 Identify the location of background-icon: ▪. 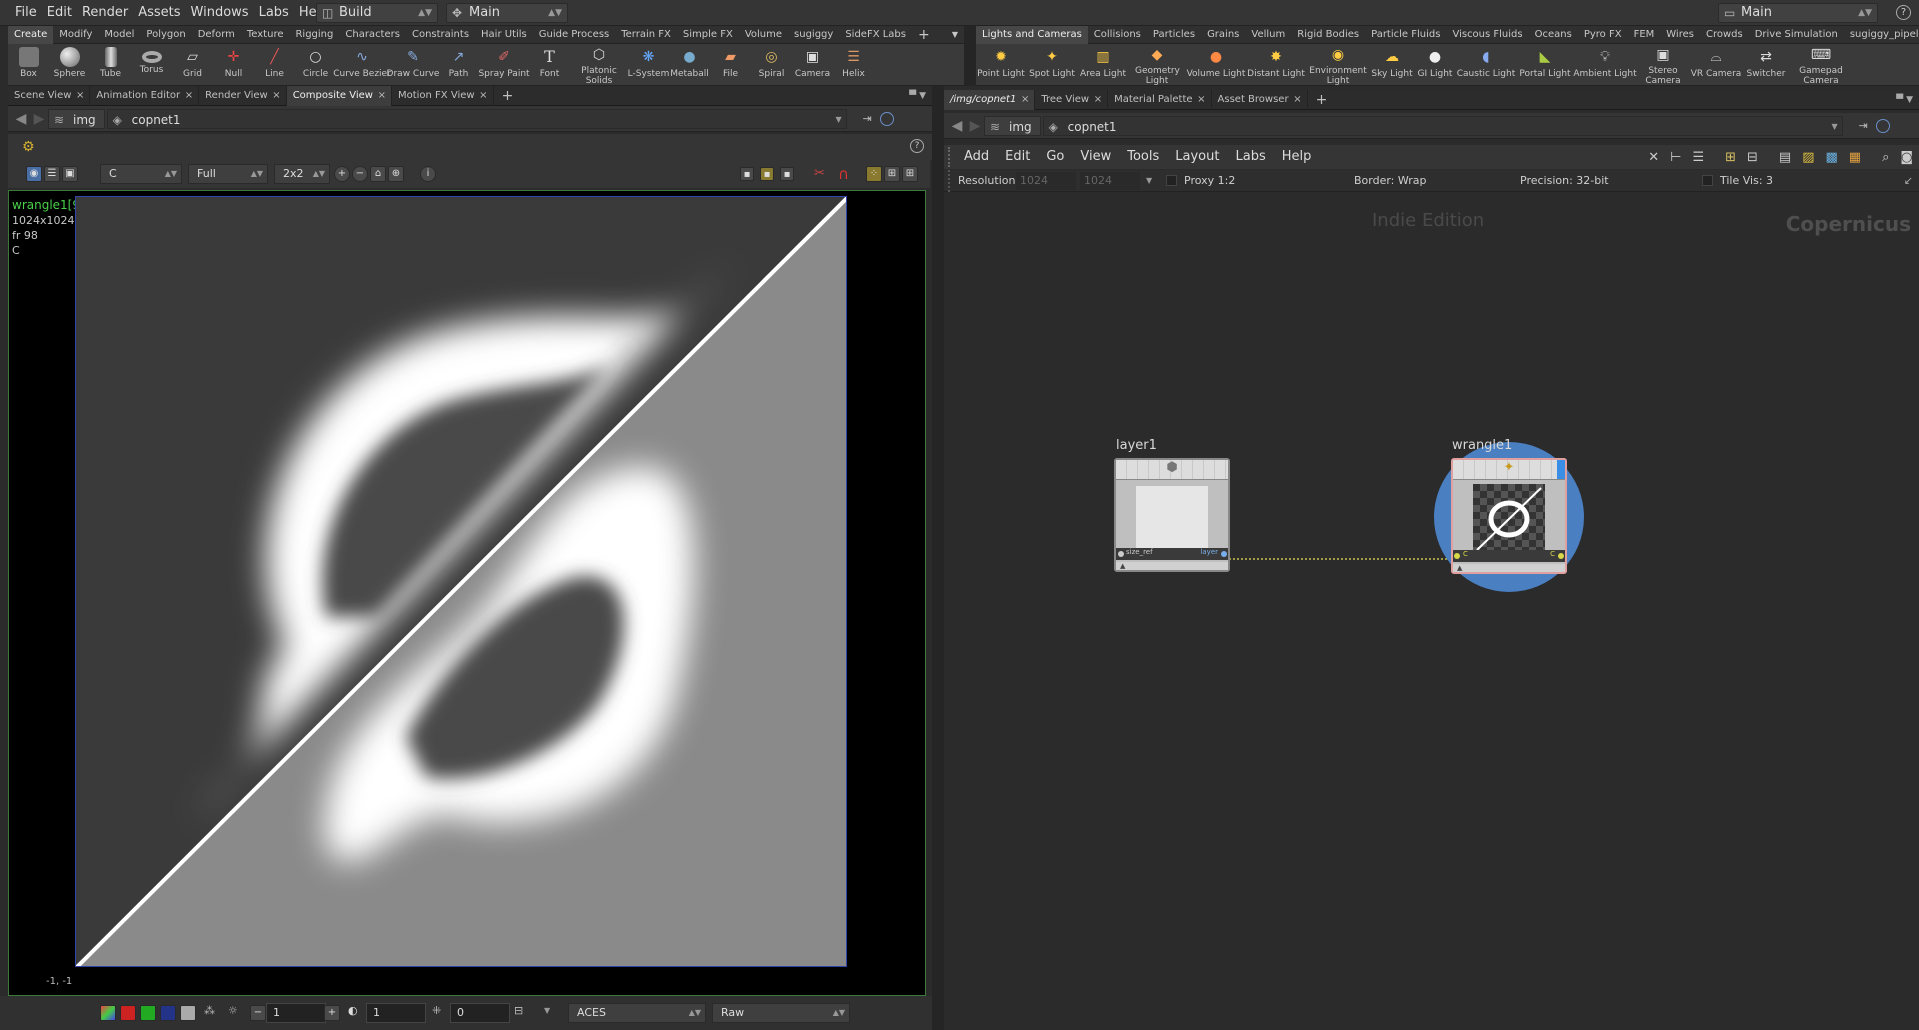
(787, 174).